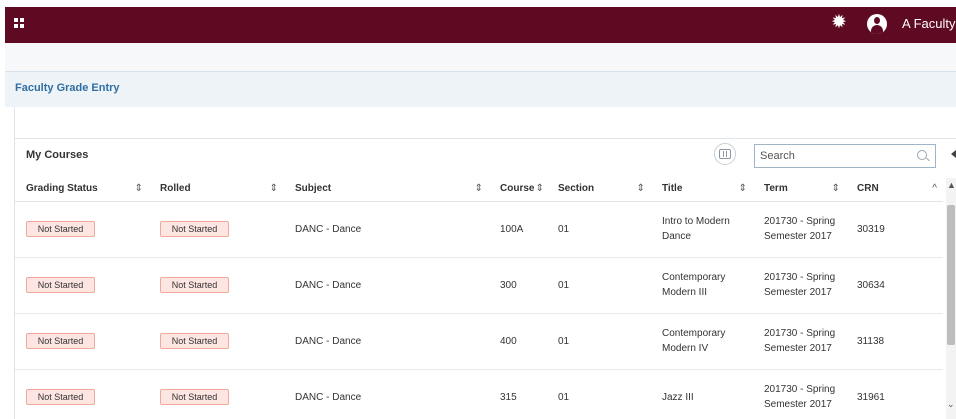 This screenshot has height=419, width=956. What do you see at coordinates (518, 285) in the screenshot?
I see `course-cell: 300` at bounding box center [518, 285].